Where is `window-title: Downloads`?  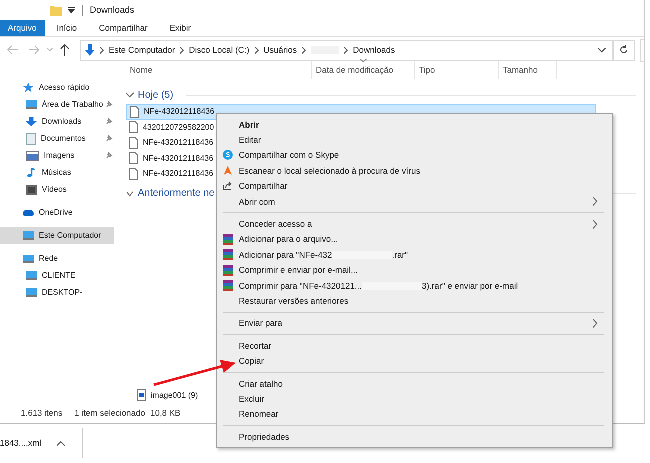
window-title: Downloads is located at coordinates (112, 10).